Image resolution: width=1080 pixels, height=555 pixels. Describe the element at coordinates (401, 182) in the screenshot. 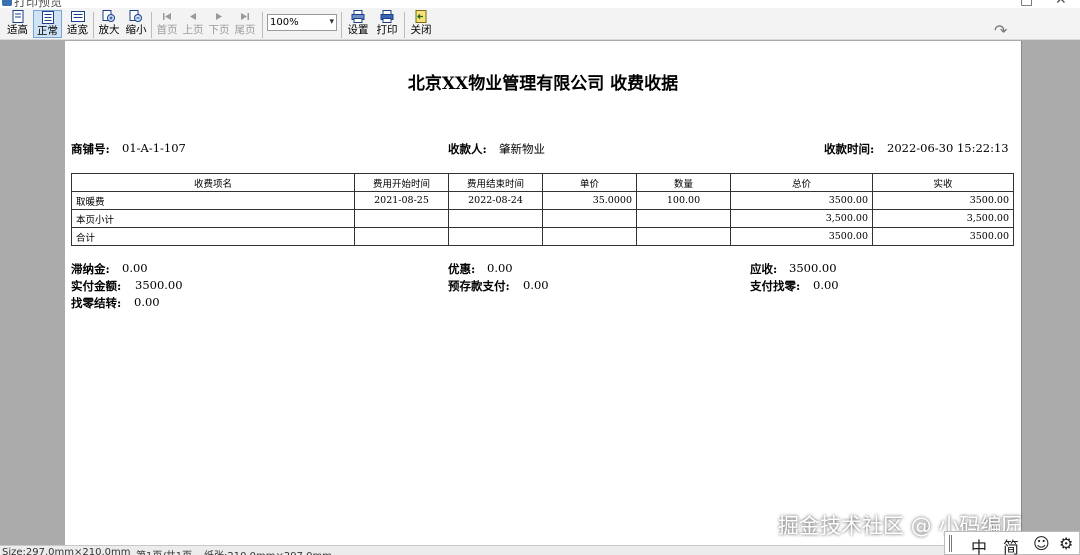

I see `column-header: 费用开始时间` at that location.